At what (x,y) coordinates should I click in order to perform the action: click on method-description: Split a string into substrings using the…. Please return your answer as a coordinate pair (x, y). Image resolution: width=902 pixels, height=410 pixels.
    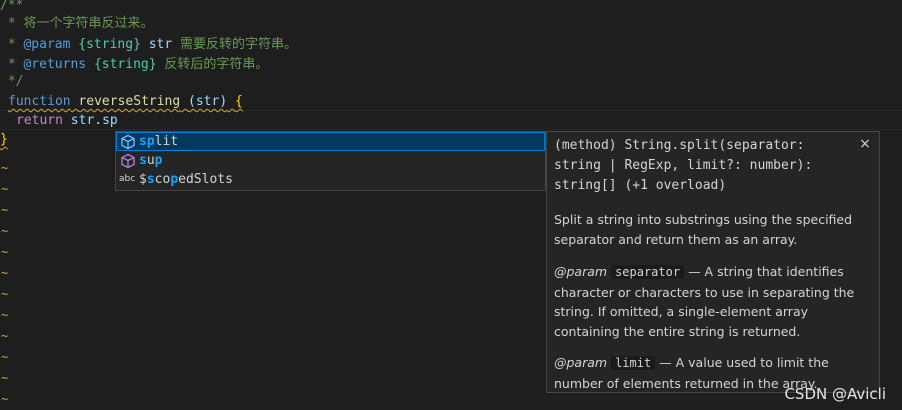
    Looking at the image, I should click on (703, 229).